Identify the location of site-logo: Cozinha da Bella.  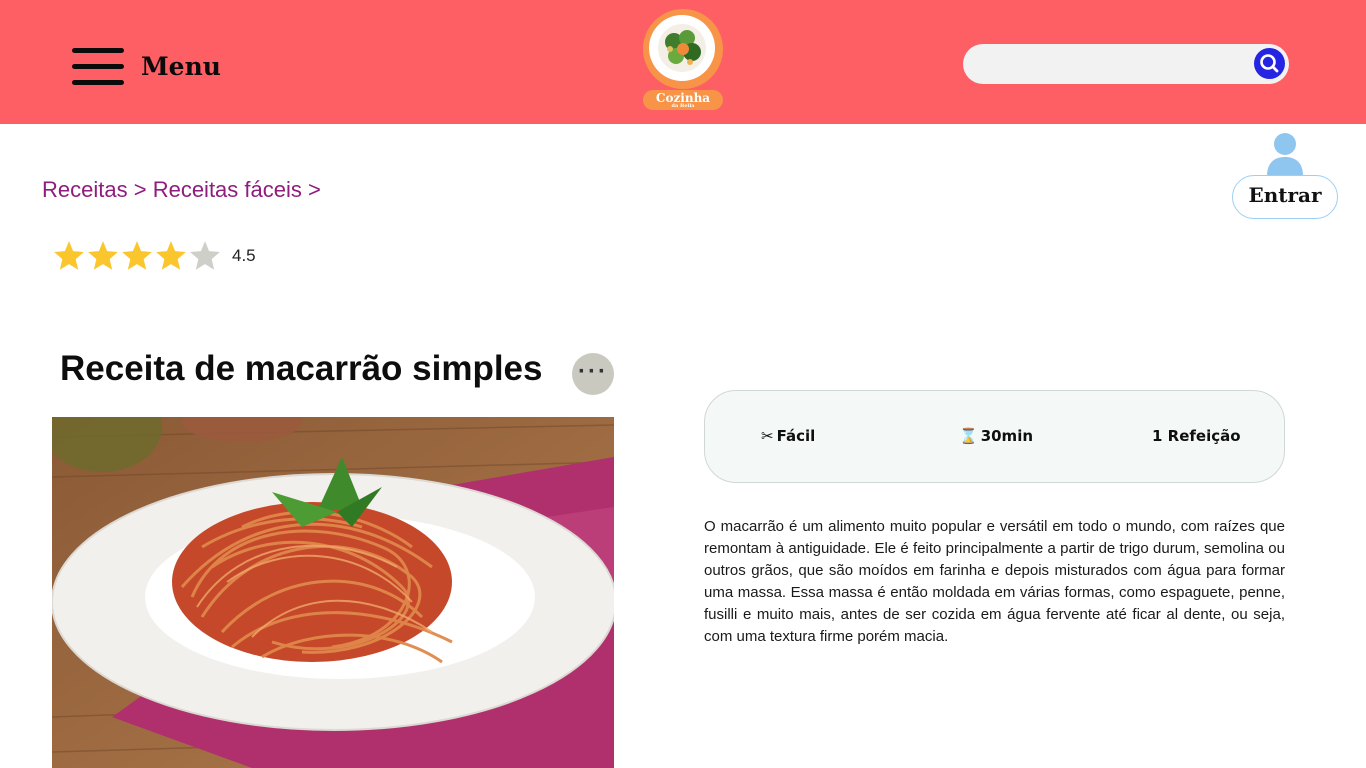
(683, 60).